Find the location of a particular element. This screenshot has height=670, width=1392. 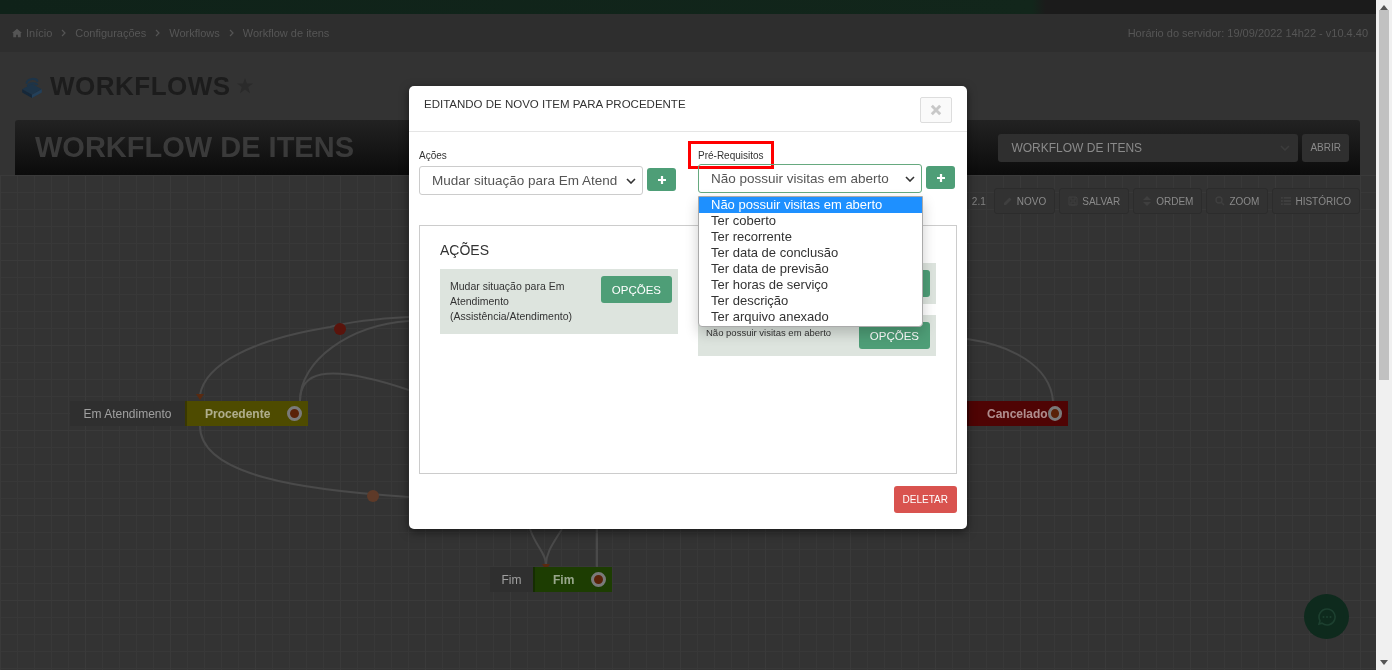

toolbar-button: SALVAR is located at coordinates (1094, 201).